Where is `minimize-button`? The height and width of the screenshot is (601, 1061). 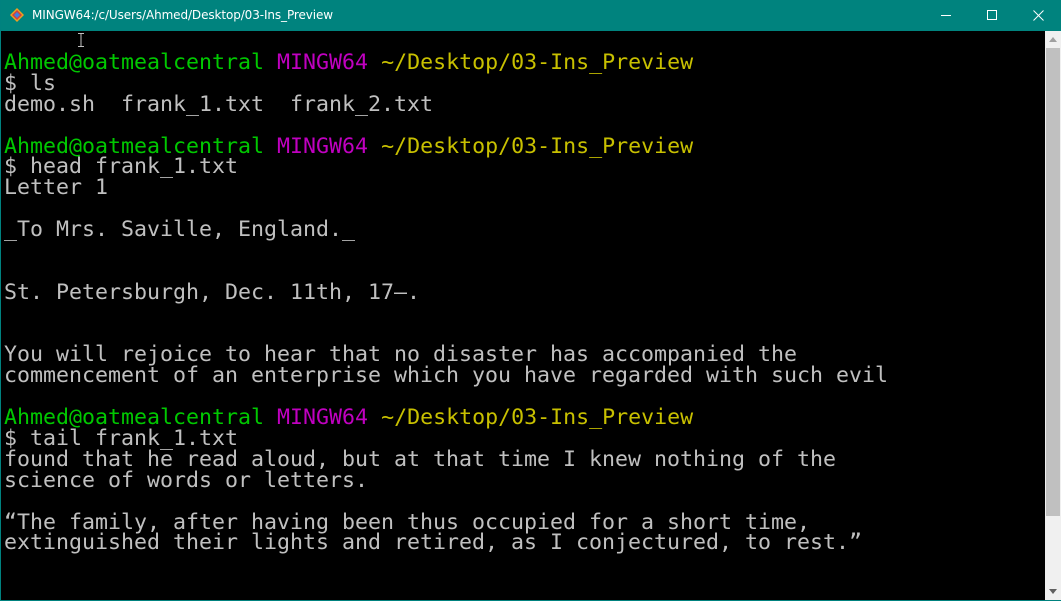
minimize-button is located at coordinates (947, 15).